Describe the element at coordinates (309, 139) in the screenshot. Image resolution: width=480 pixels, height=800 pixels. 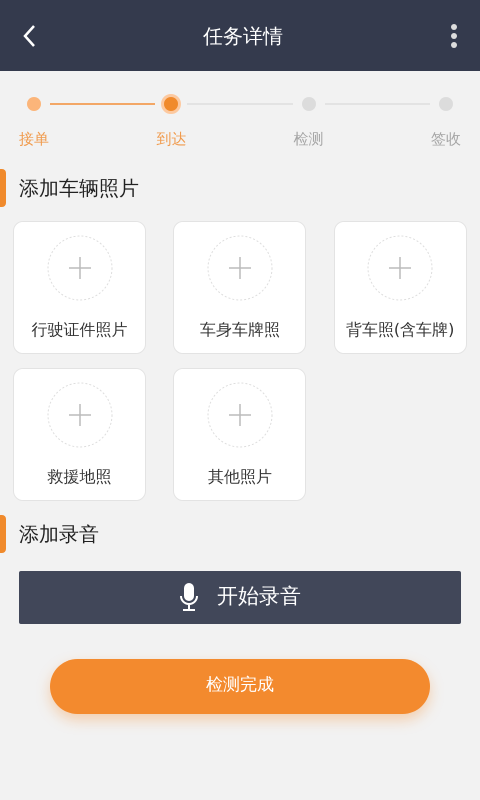
I see `step-label: 检测` at that location.